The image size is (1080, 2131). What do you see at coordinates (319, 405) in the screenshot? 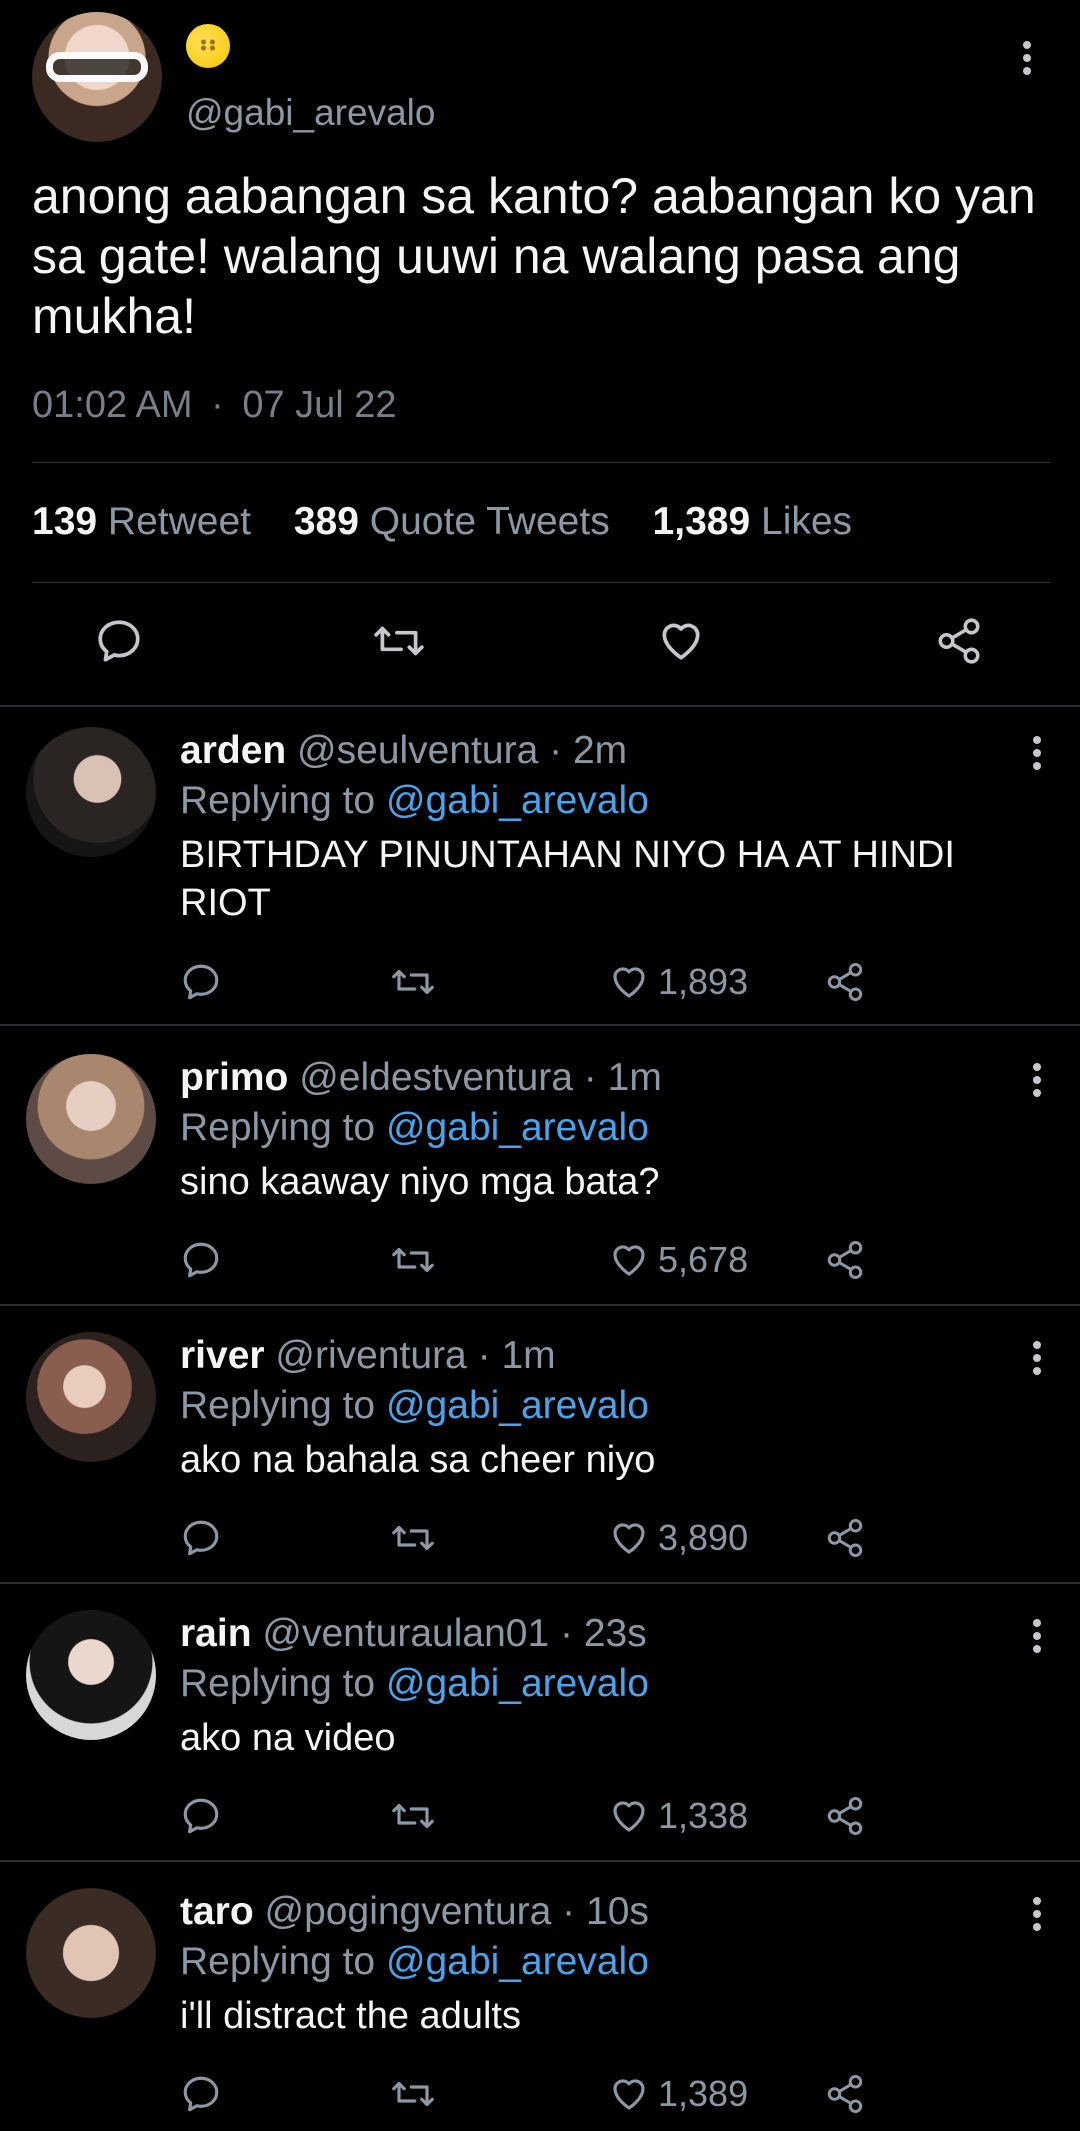
I see `tweet-date: 07 Jul 22` at bounding box center [319, 405].